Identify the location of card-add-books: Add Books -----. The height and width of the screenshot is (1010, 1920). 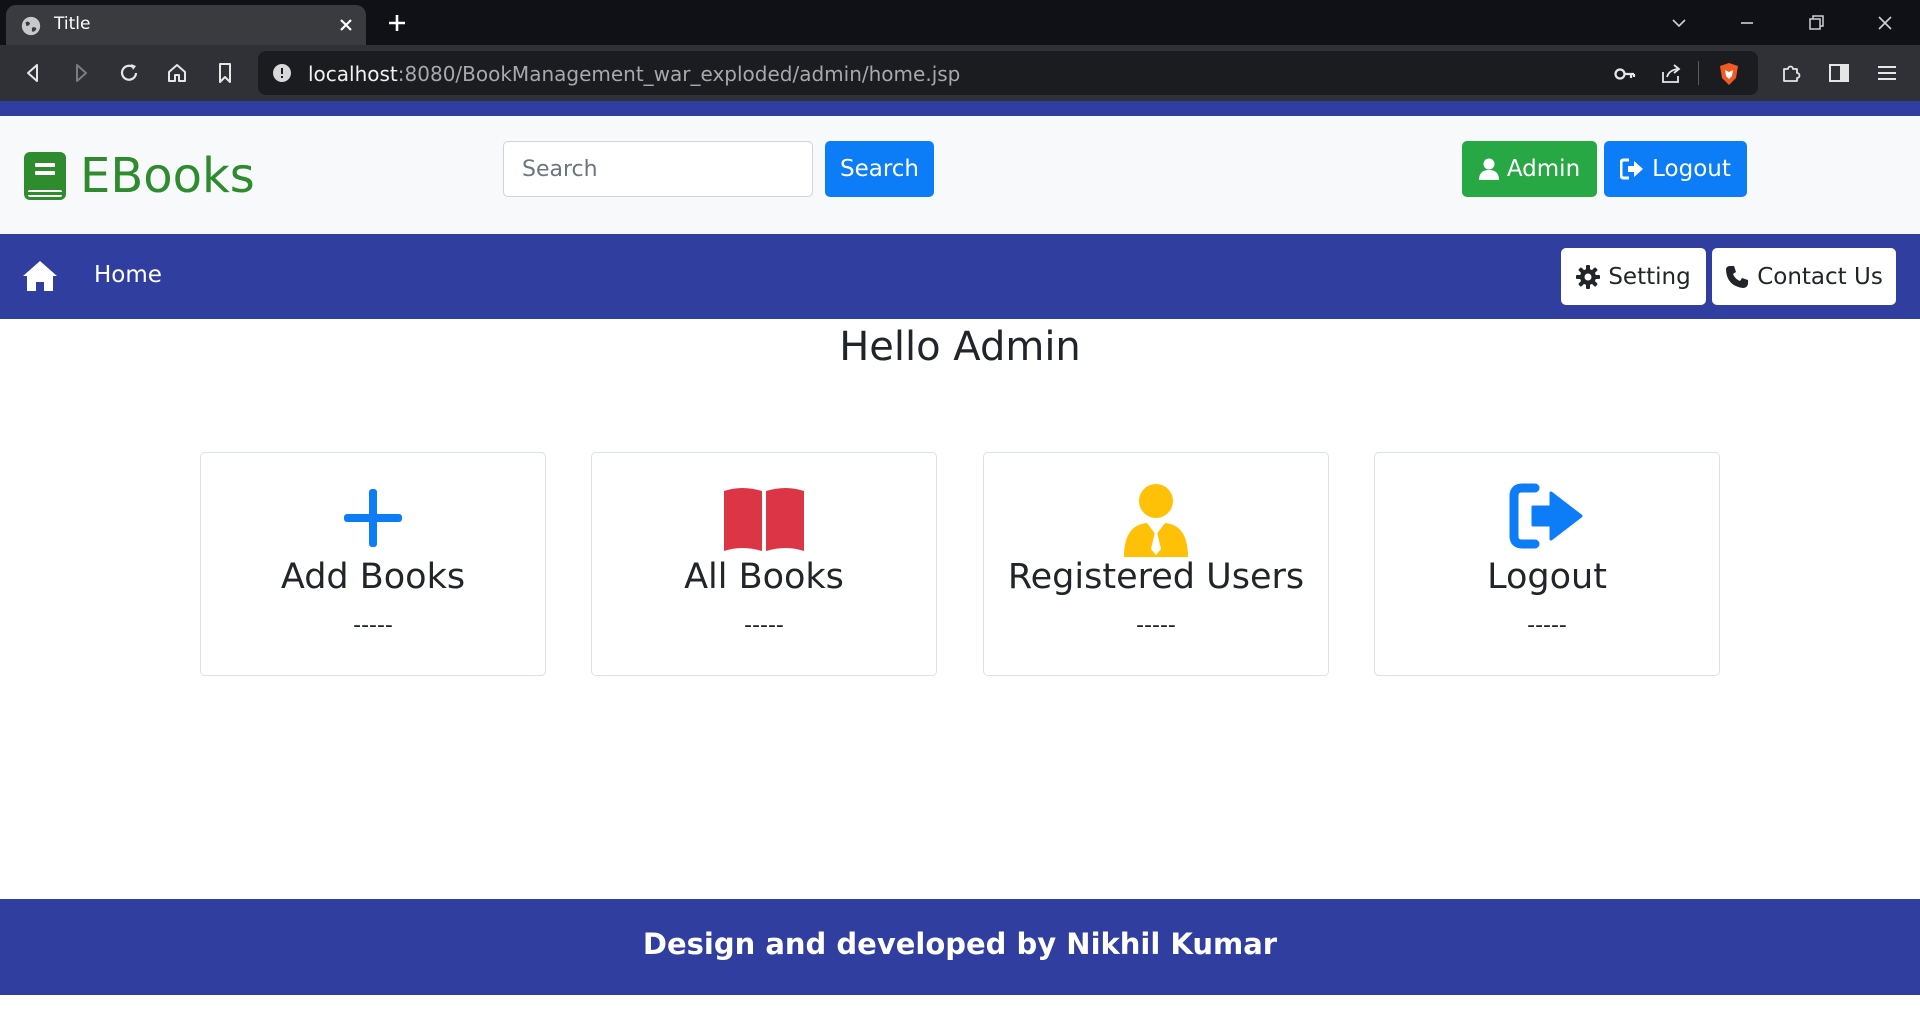
(373, 564).